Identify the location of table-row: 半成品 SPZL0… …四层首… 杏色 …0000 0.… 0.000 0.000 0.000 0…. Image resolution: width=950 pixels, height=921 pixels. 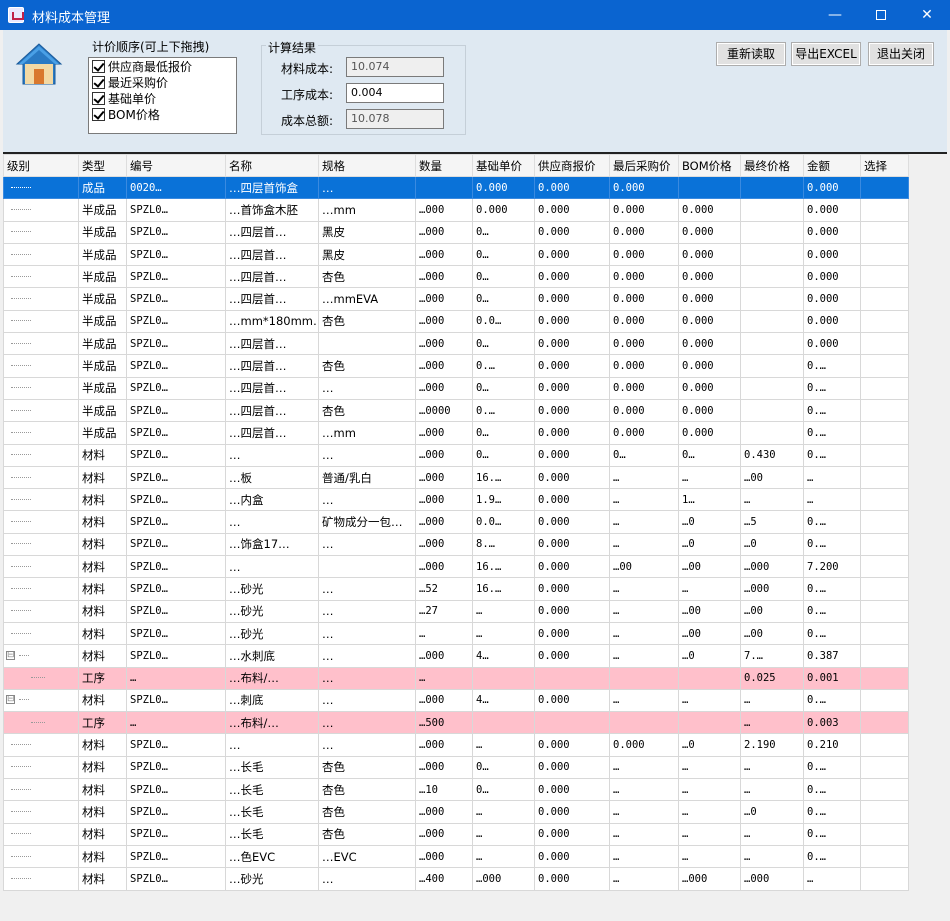
(456, 410).